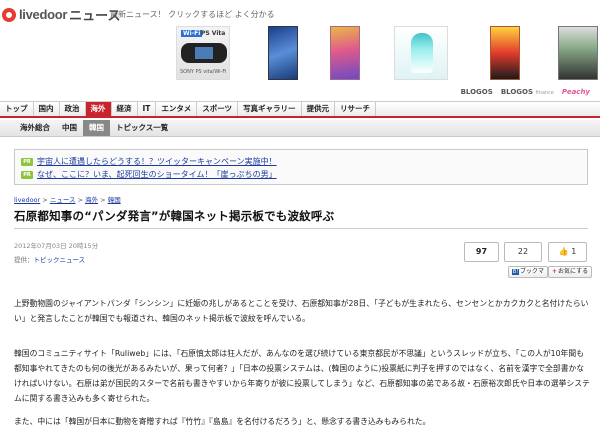  What do you see at coordinates (481, 252) in the screenshot?
I see `share-count-1: 97` at bounding box center [481, 252].